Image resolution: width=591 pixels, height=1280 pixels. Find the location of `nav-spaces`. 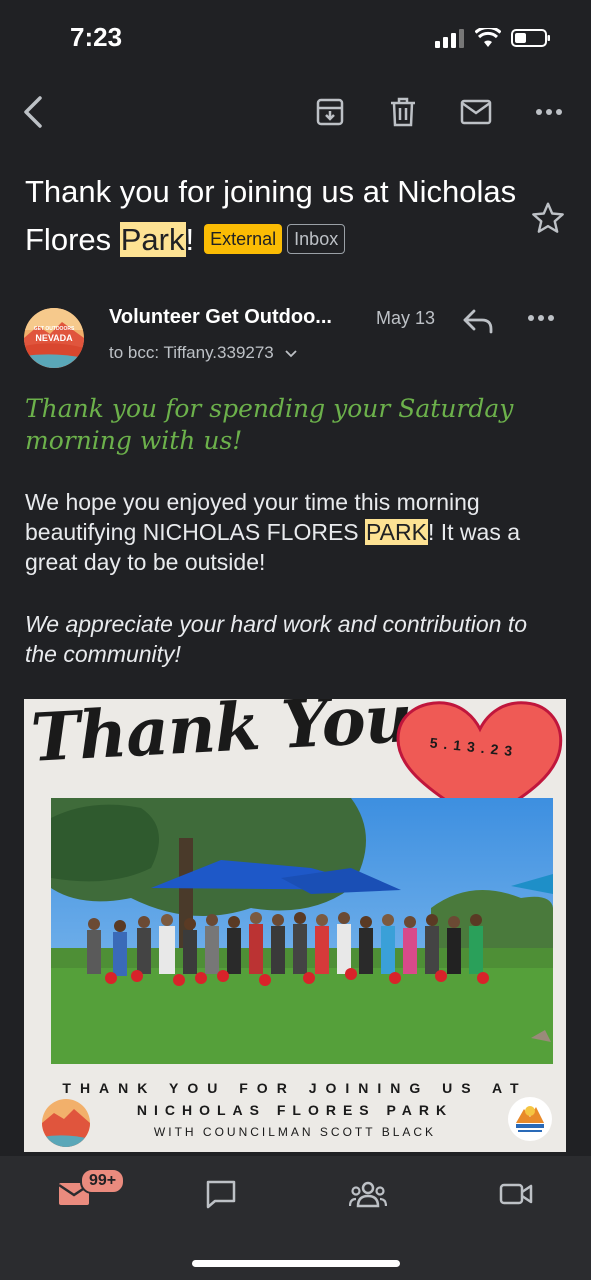

nav-spaces is located at coordinates (368, 1194).